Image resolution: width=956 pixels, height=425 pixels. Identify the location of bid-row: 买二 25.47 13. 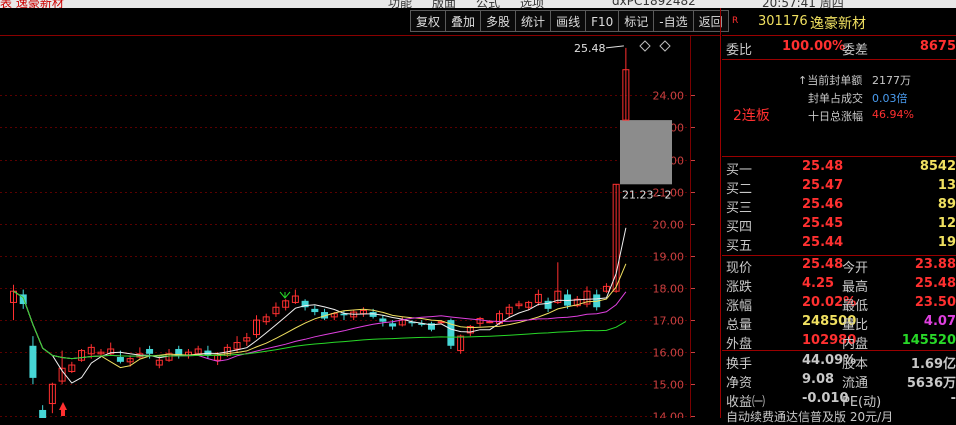
(839, 187).